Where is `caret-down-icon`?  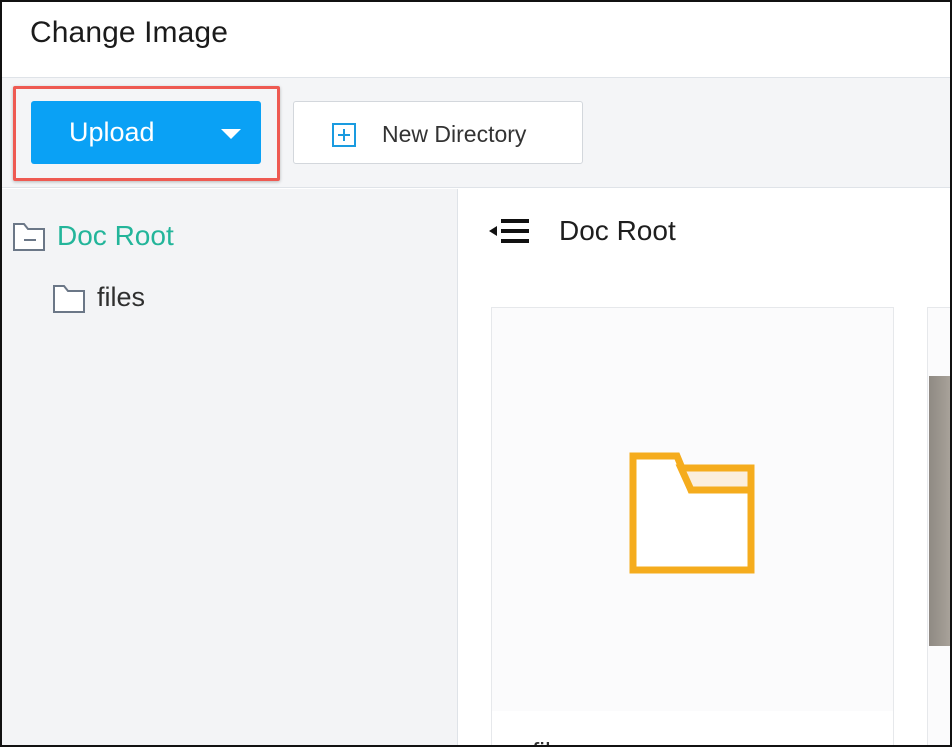 caret-down-icon is located at coordinates (231, 134).